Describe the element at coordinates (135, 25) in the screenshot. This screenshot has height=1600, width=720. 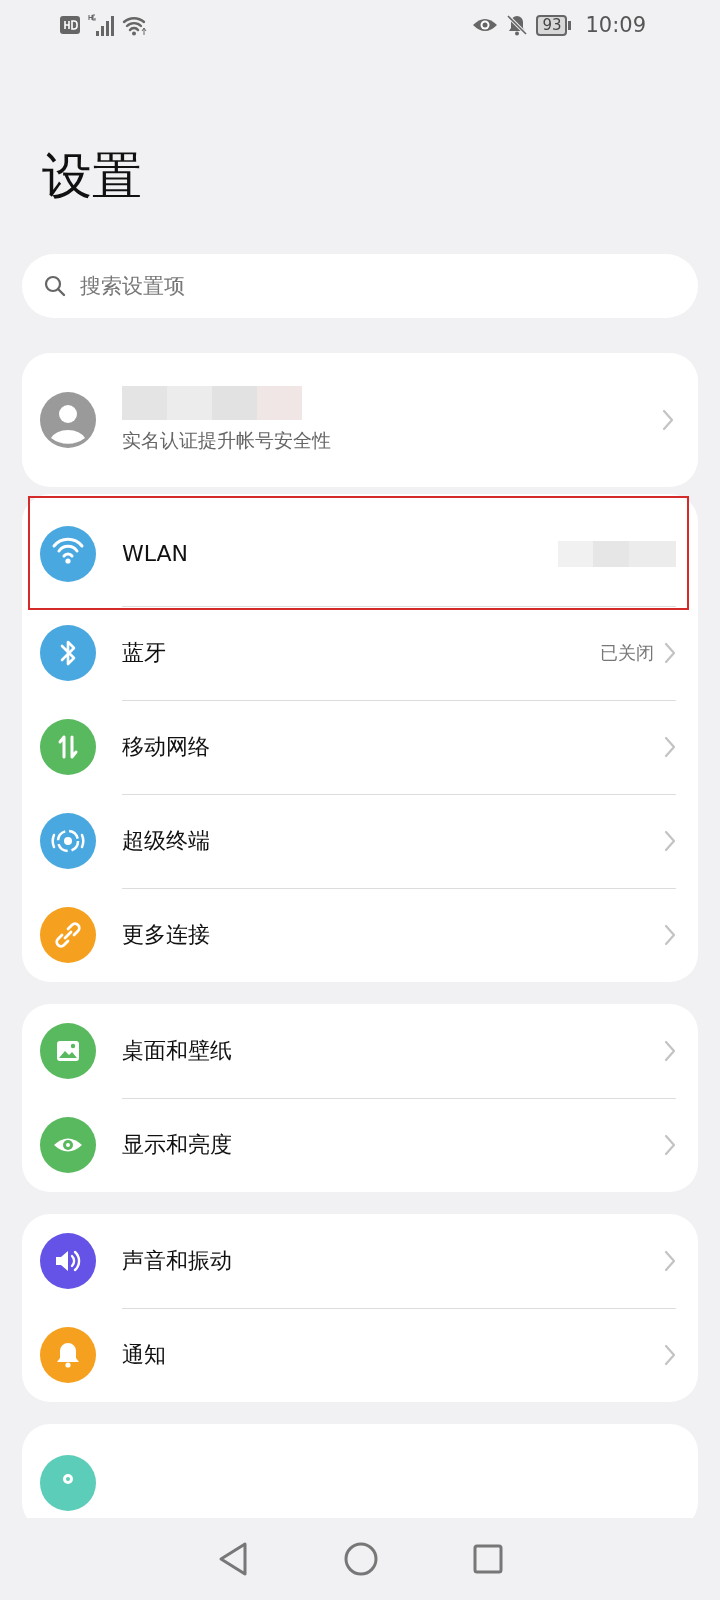
I see `wifi-icon` at that location.